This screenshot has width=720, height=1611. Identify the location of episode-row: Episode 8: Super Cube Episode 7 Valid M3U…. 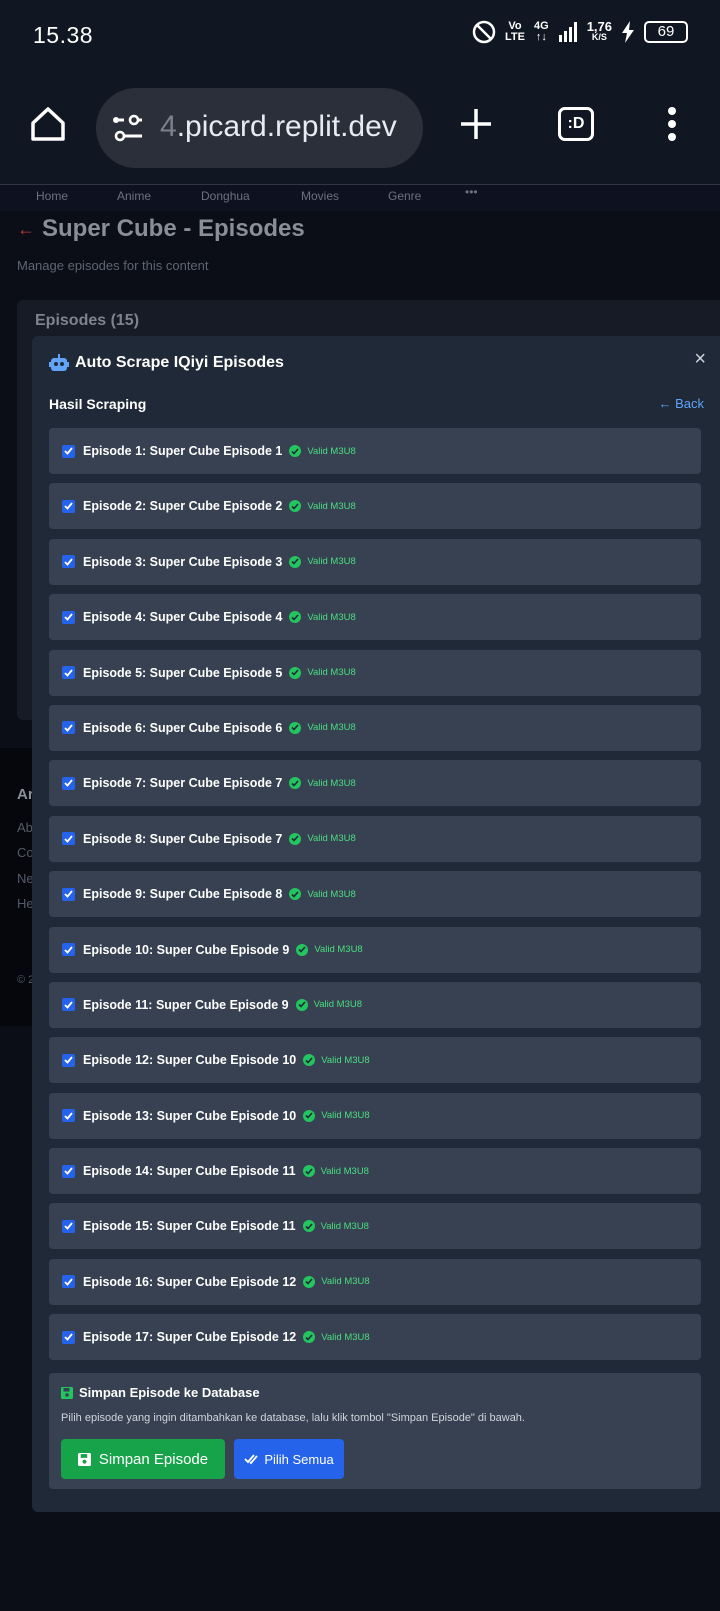
(375, 838).